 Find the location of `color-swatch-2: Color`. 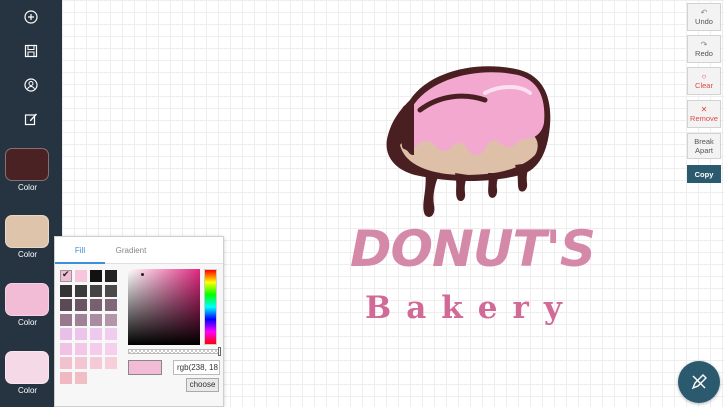

color-swatch-2: Color is located at coordinates (27, 246).